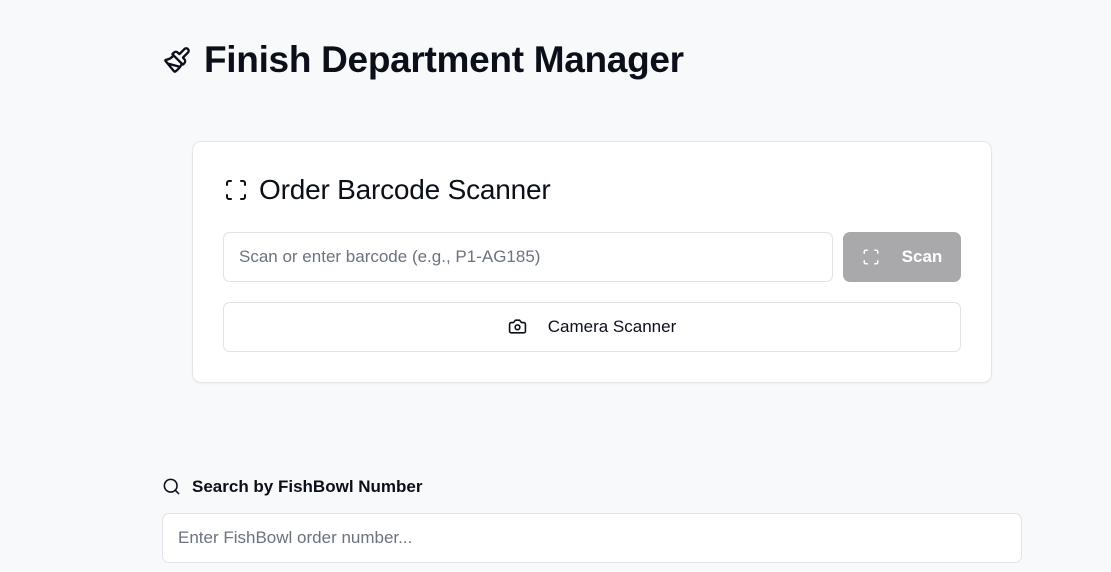 The height and width of the screenshot is (572, 1111). I want to click on fishbowl-search-input, so click(592, 538).